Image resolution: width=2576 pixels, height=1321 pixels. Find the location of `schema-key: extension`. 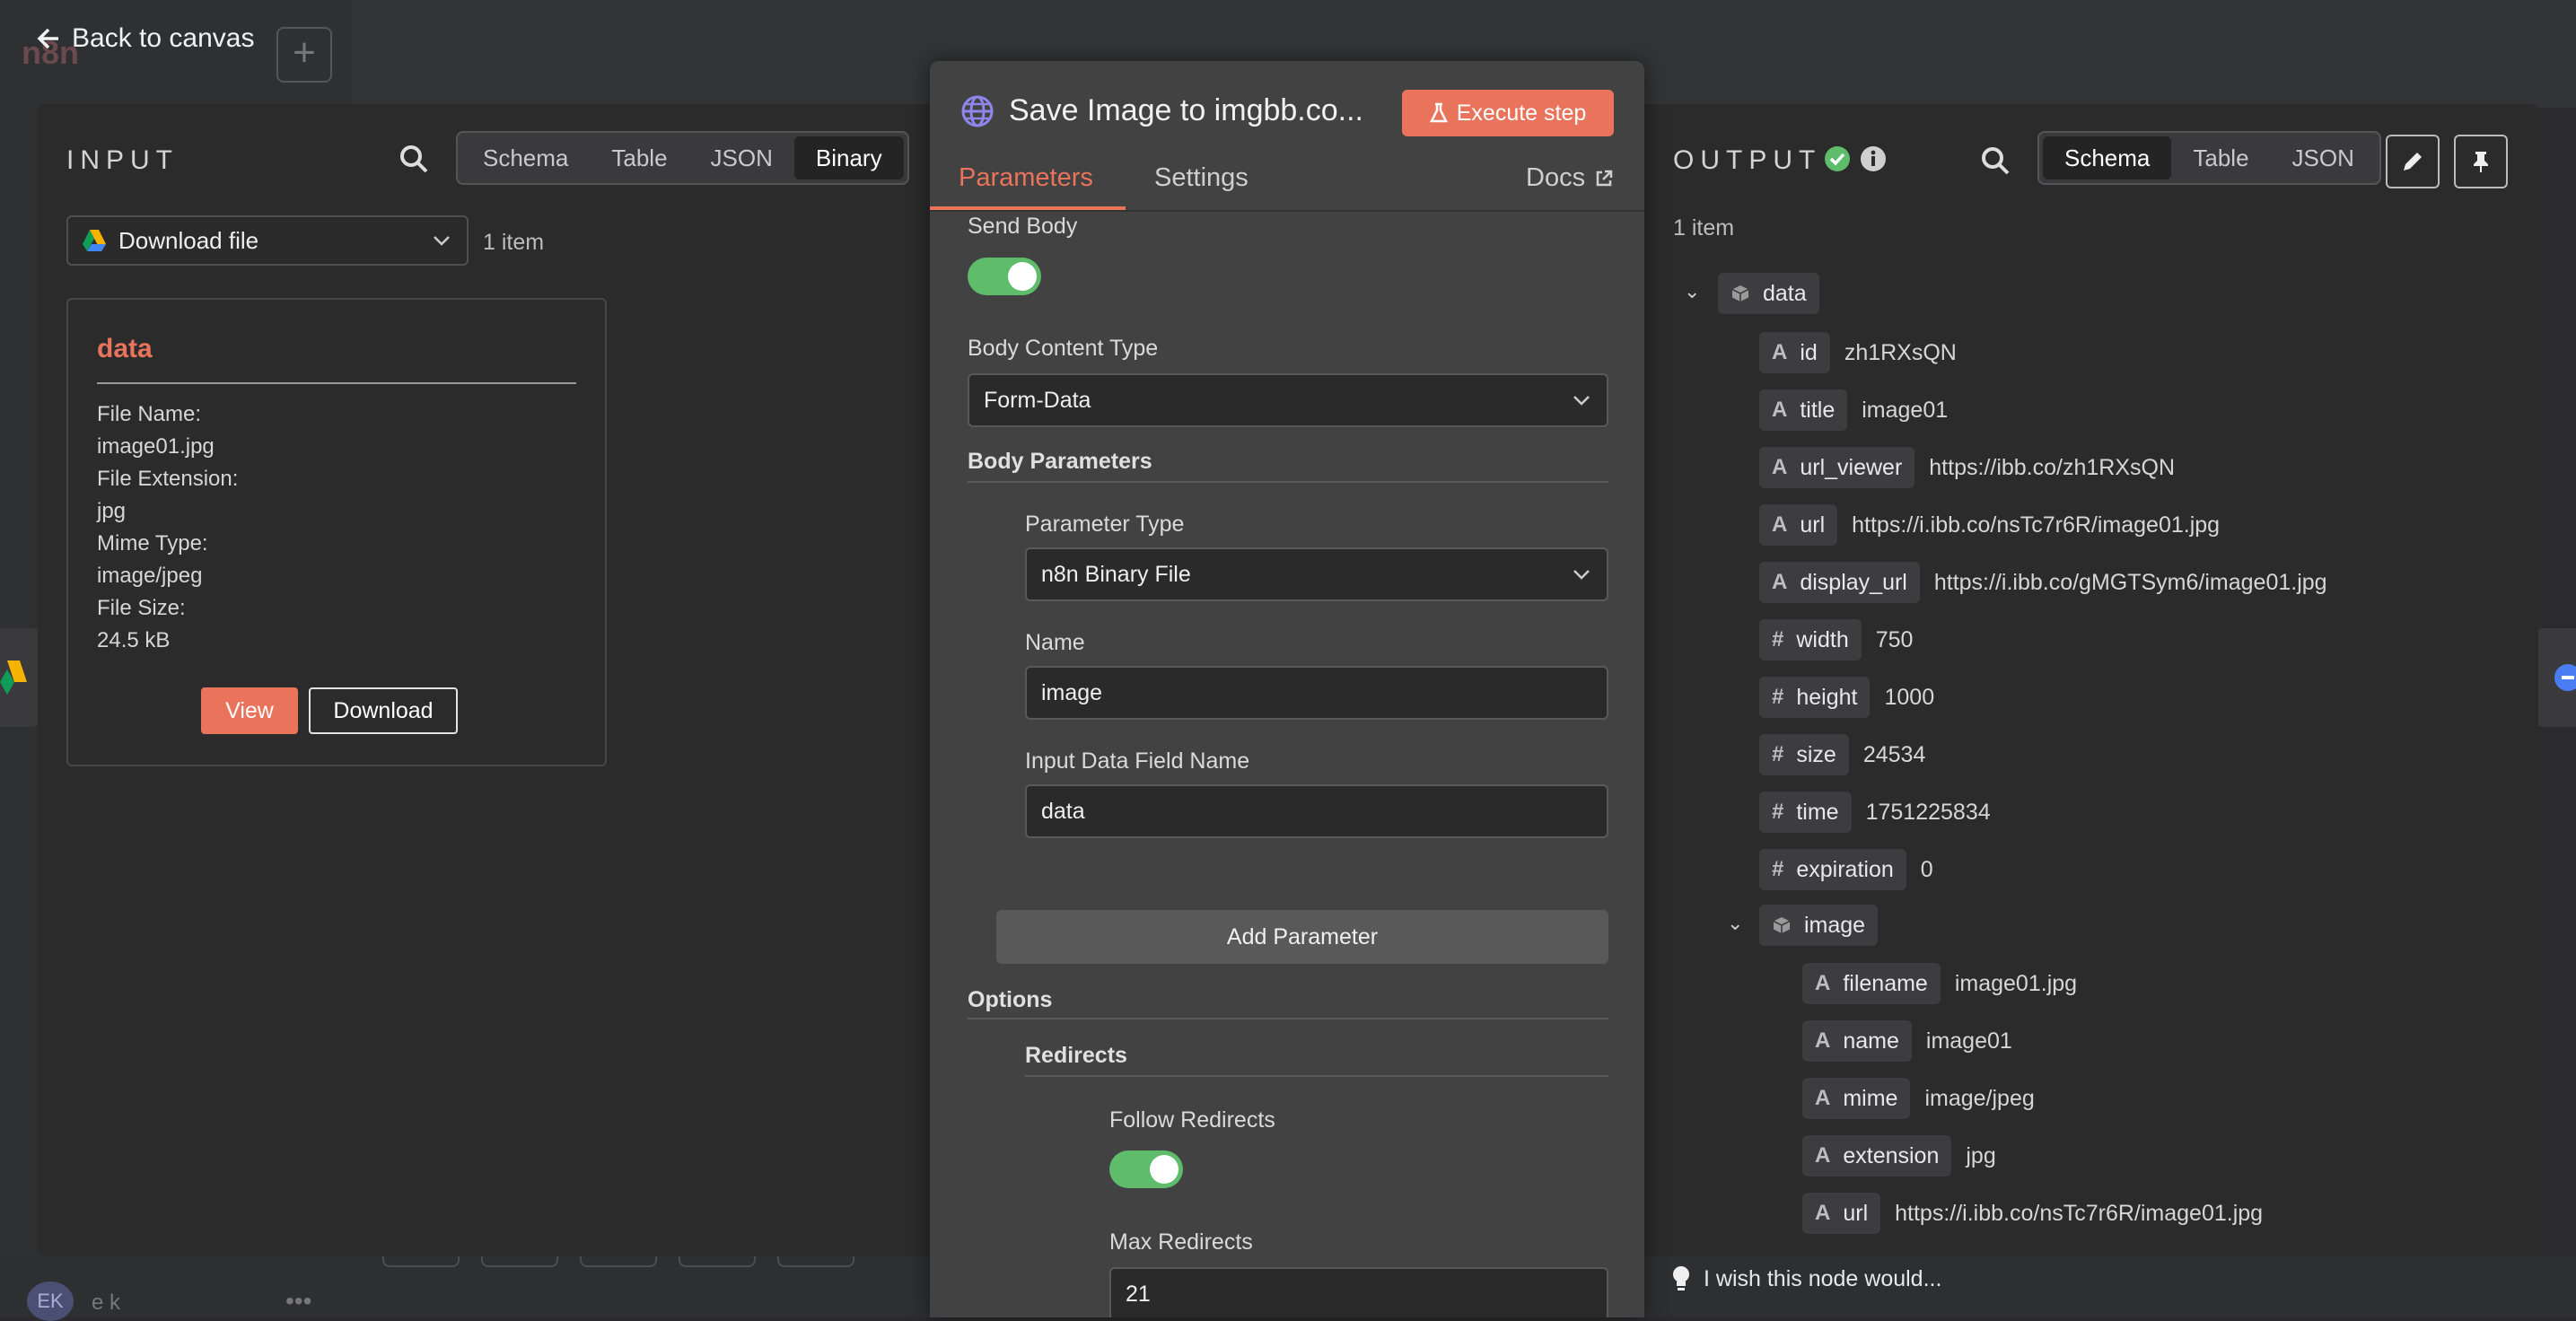

schema-key: extension is located at coordinates (1891, 1155).